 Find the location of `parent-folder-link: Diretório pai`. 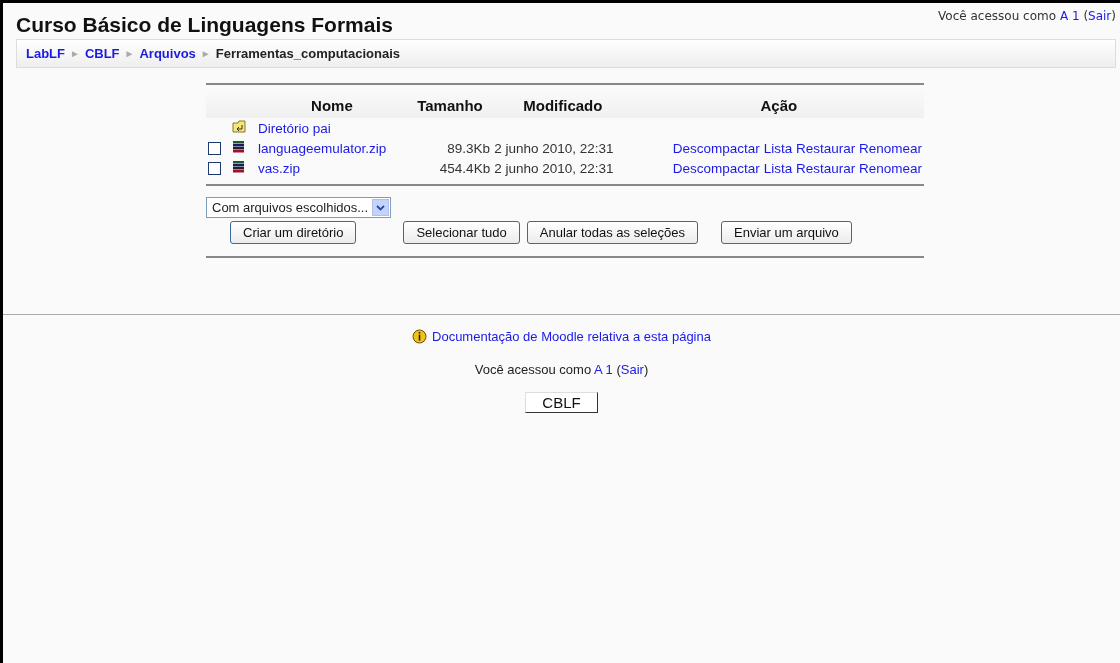

parent-folder-link: Diretório pai is located at coordinates (294, 128).